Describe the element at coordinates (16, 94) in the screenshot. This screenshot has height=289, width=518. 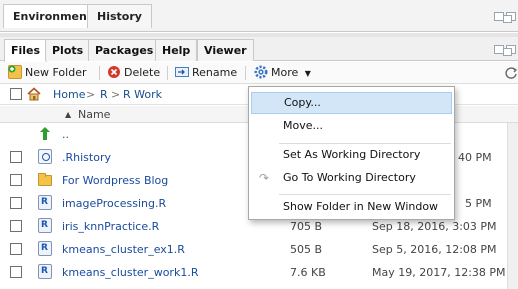
I see `select-all-checkbox` at that location.